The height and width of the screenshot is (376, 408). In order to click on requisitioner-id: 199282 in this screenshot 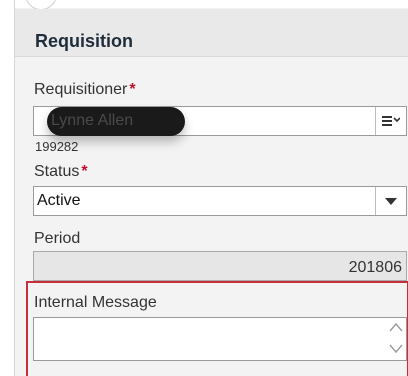, I will do `click(57, 146)`.